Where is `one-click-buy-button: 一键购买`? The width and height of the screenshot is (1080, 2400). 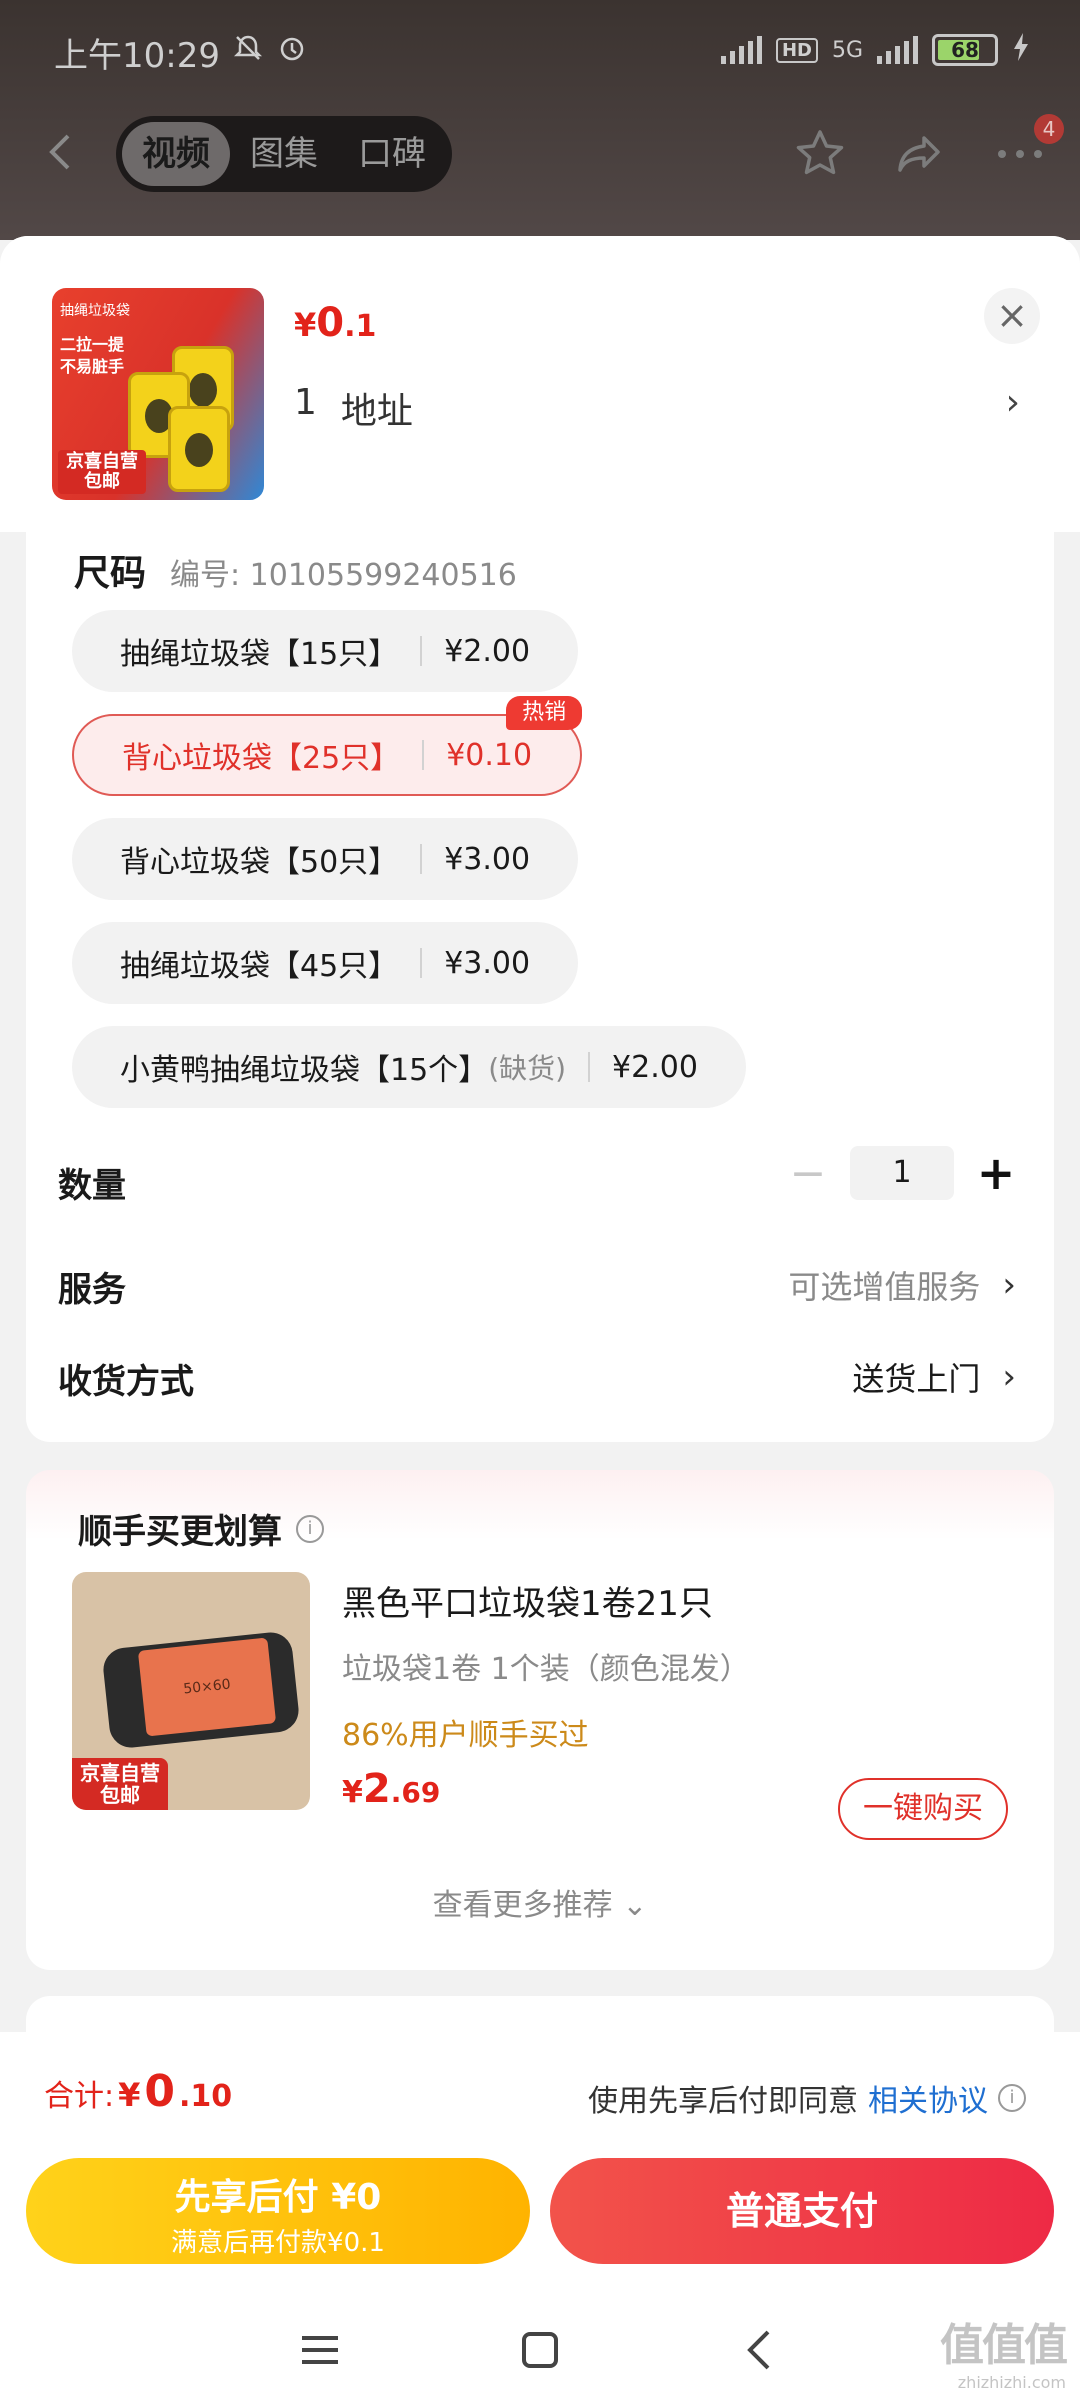
one-click-buy-button: 一键购买 is located at coordinates (923, 1809).